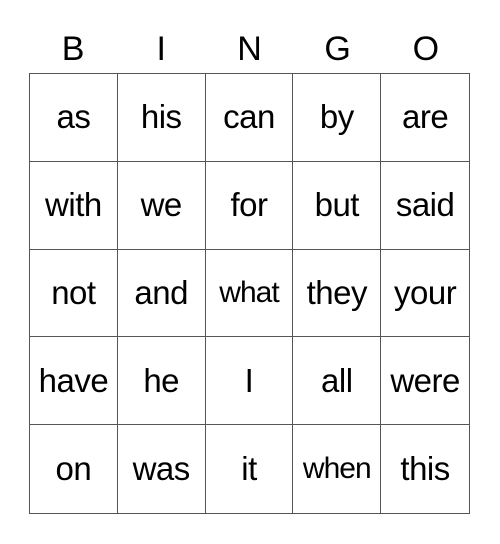 The image size is (500, 544). I want to click on header-letter-g: G, so click(337, 49).